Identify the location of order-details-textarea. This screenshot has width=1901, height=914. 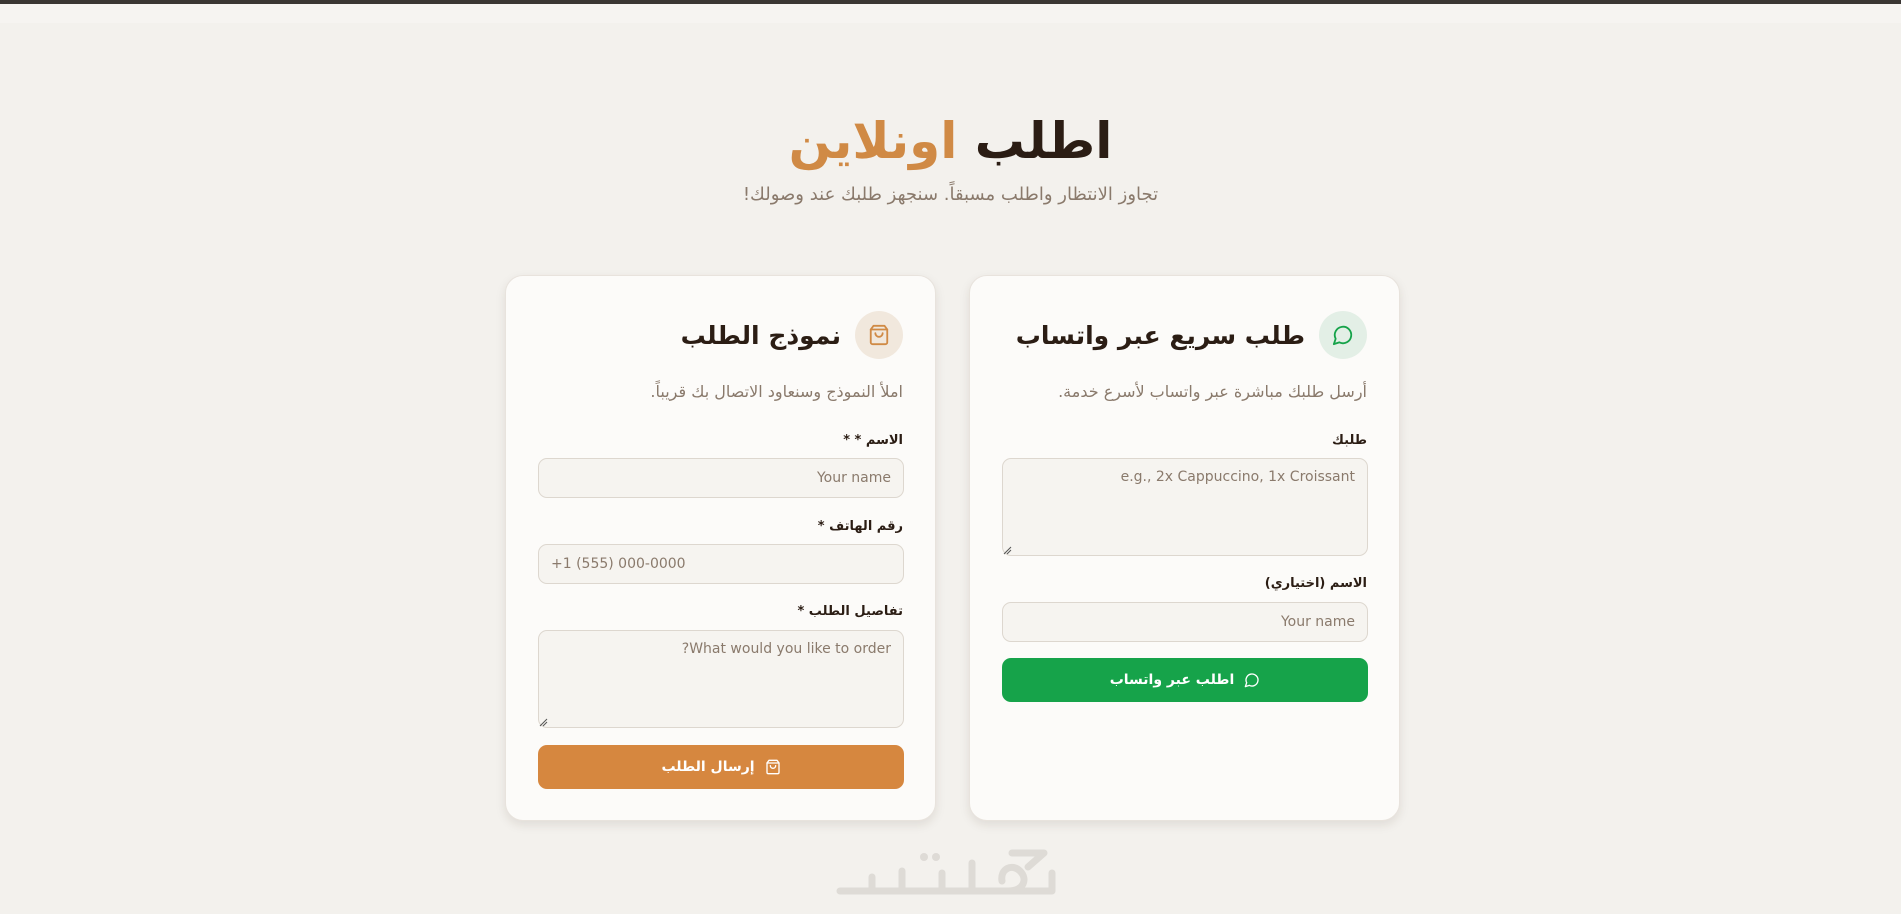
(721, 679).